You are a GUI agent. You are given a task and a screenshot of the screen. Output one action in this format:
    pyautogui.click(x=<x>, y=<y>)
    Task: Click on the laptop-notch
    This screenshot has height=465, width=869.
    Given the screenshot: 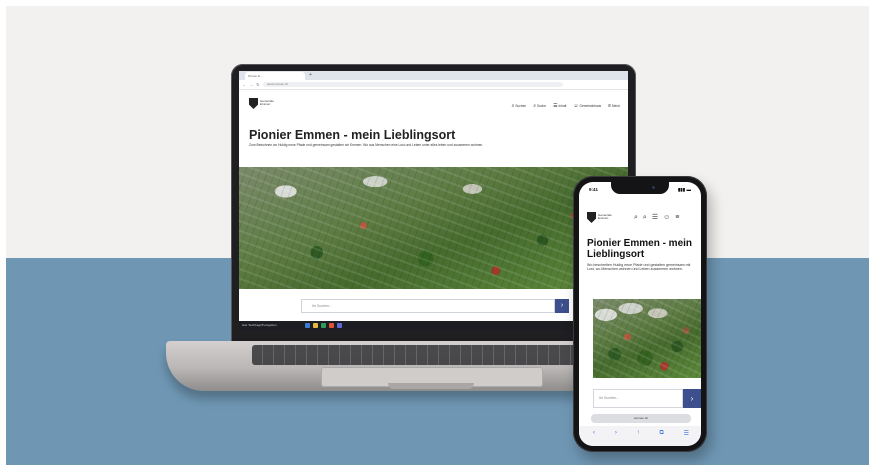 What is the action you would take?
    pyautogui.click(x=431, y=386)
    